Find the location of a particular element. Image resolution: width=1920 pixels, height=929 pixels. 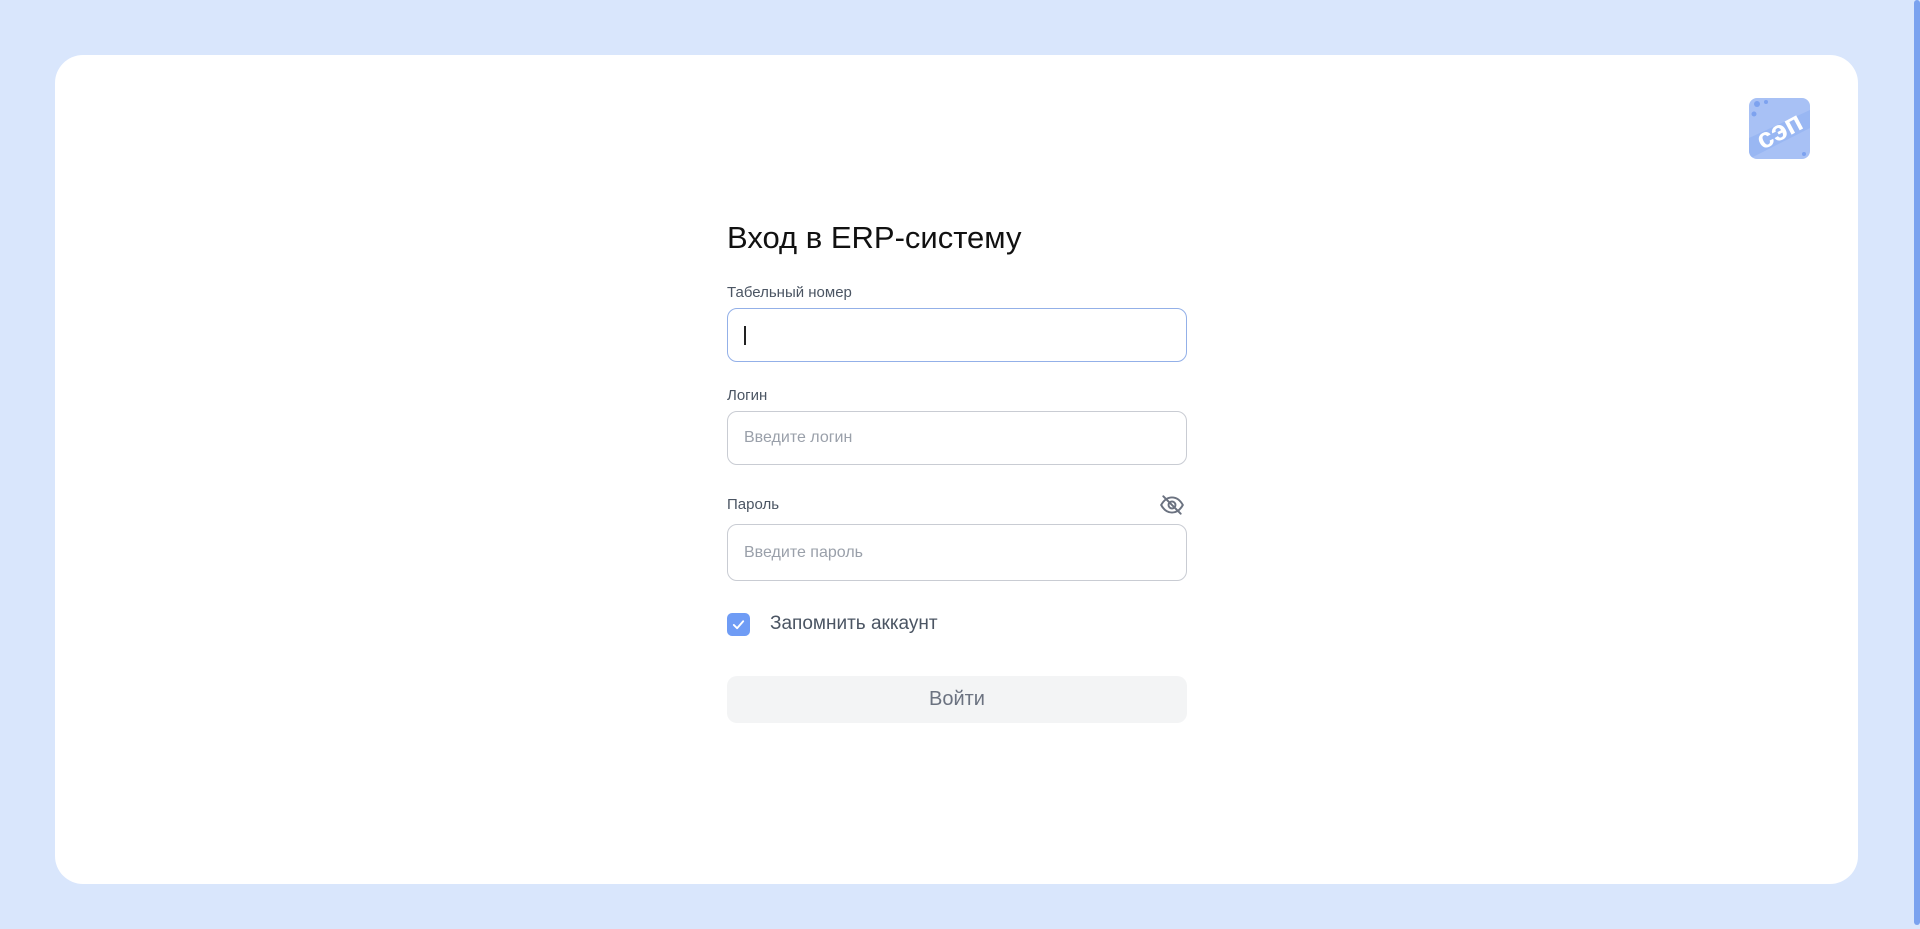

check-icon is located at coordinates (738, 624).